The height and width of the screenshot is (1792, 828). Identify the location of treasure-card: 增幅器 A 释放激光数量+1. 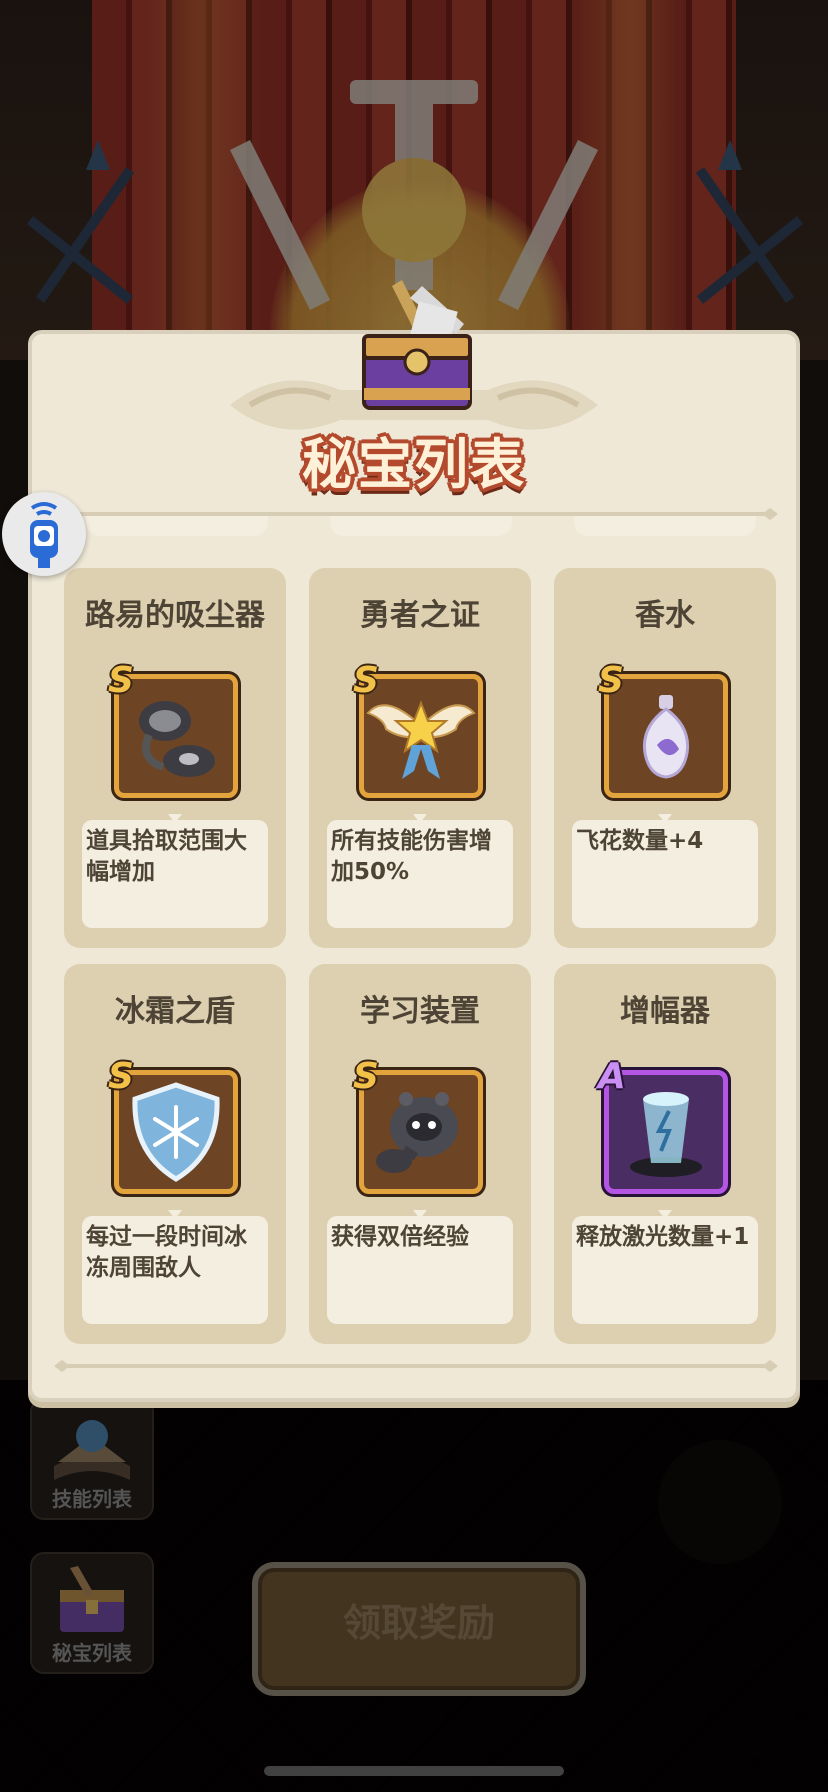
(665, 1154).